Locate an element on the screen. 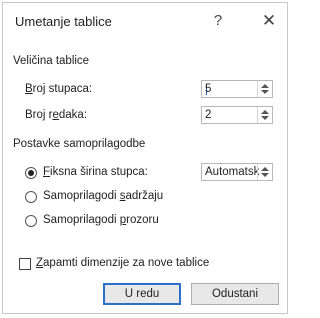 This screenshot has width=320, height=318. fixed-width-value: Automatsk is located at coordinates (232, 172).